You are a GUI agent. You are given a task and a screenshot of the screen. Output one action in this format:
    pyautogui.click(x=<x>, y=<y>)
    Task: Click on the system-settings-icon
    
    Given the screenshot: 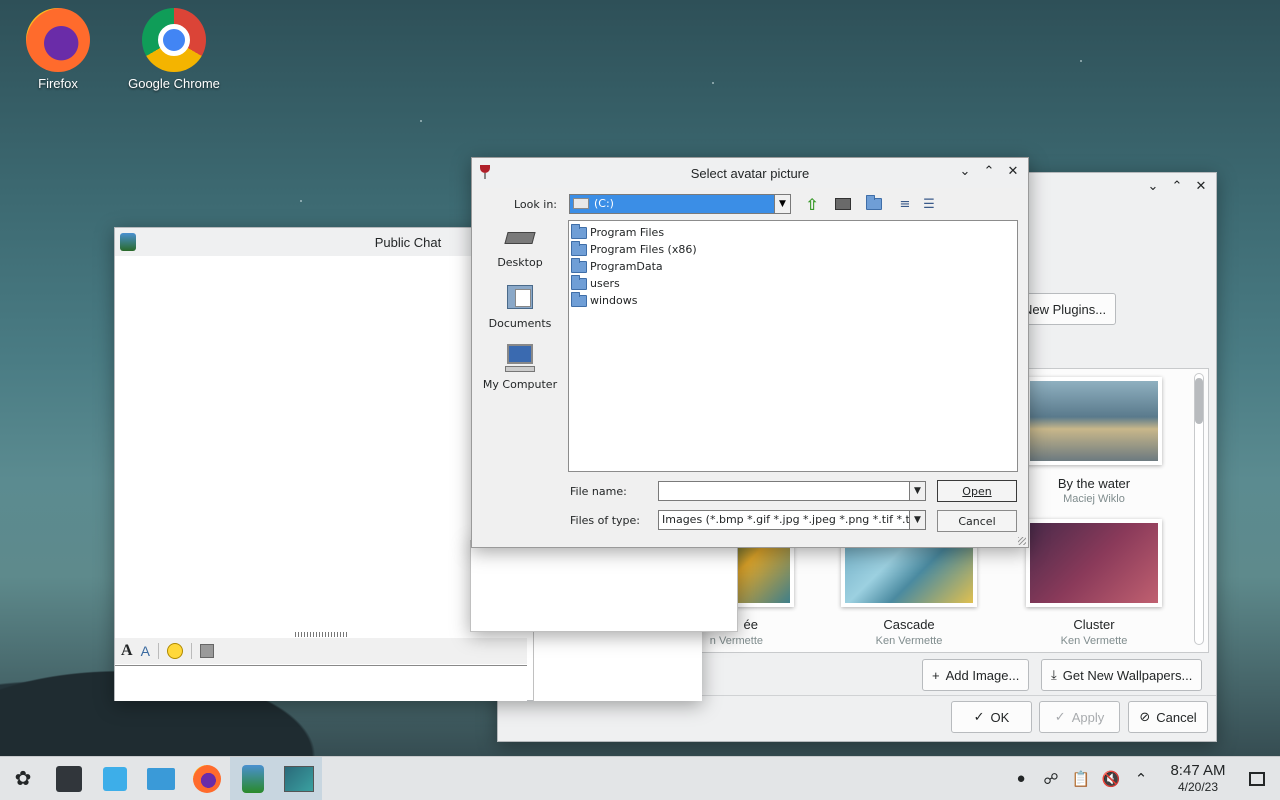 What is the action you would take?
    pyautogui.click(x=299, y=778)
    